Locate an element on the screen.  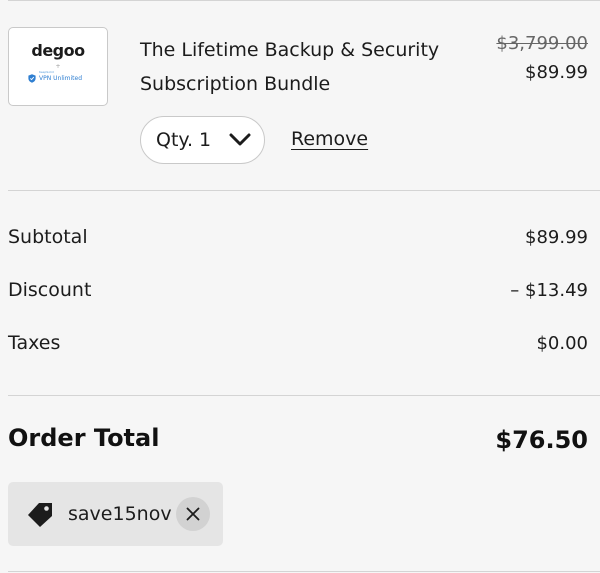
discount-label: Discount is located at coordinates (50, 290).